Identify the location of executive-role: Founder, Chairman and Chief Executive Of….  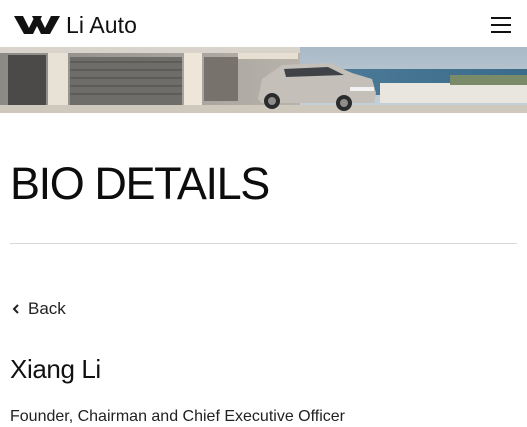
(177, 416).